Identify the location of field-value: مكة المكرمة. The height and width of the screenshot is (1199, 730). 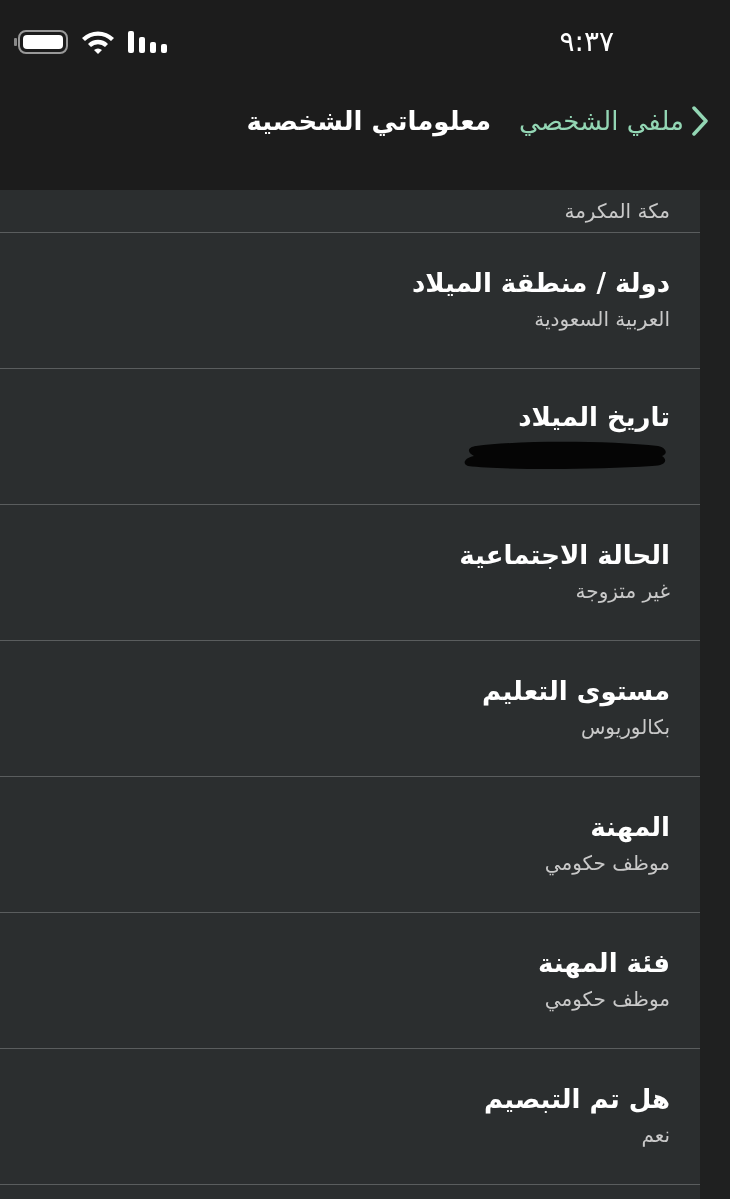
(617, 211).